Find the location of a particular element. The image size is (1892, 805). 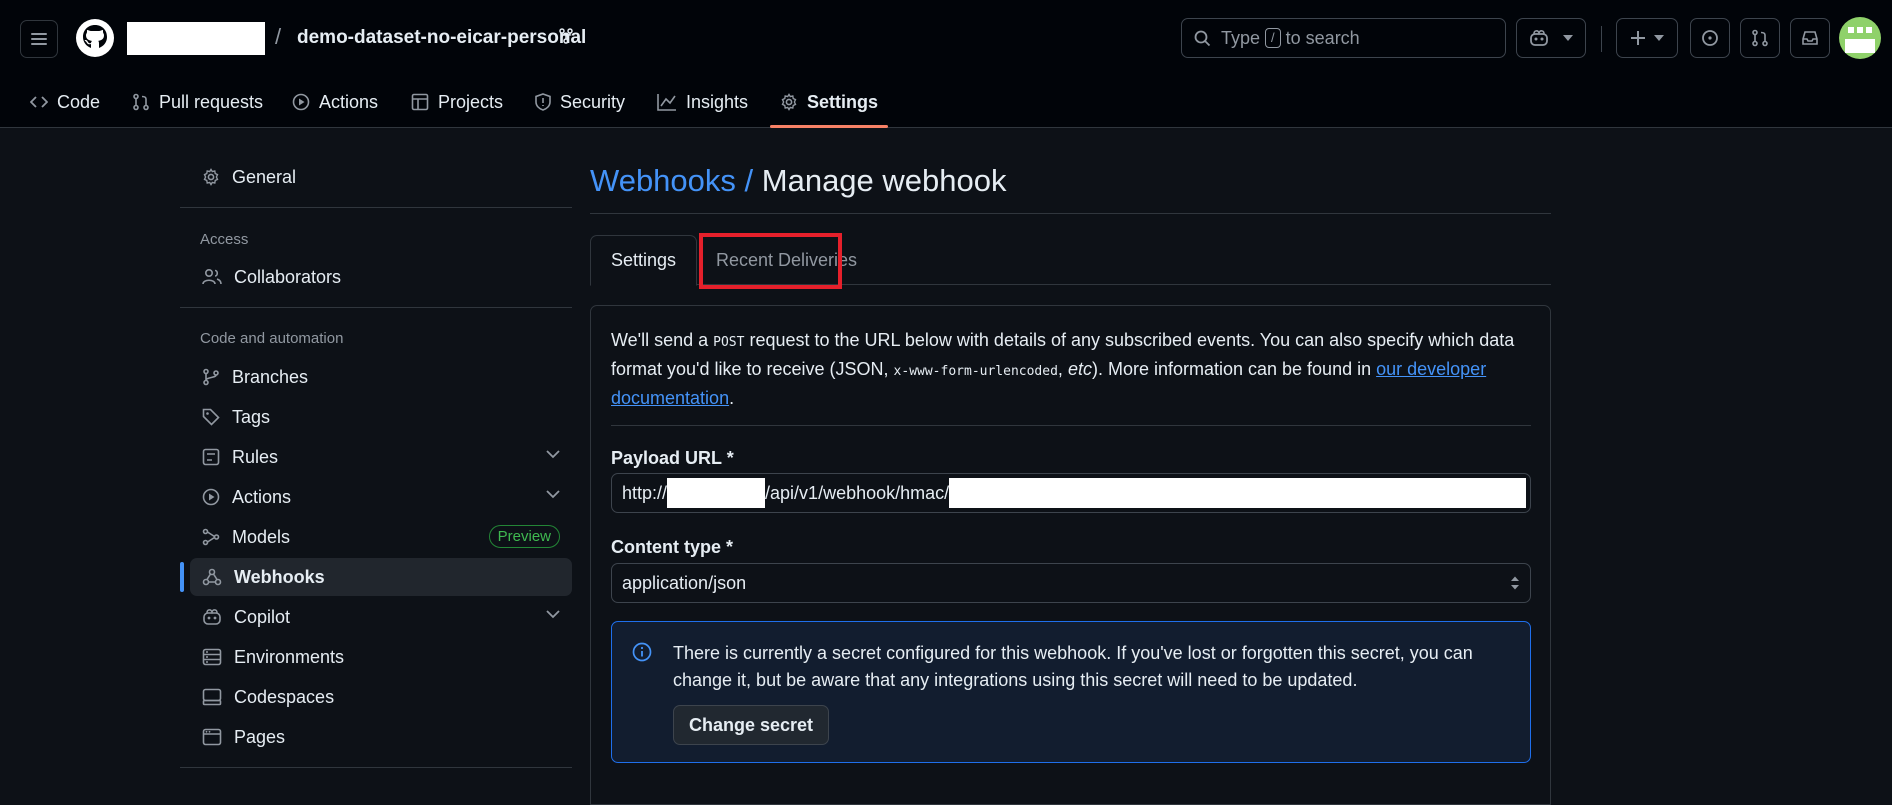

avatar-image-icon is located at coordinates (1860, 40).